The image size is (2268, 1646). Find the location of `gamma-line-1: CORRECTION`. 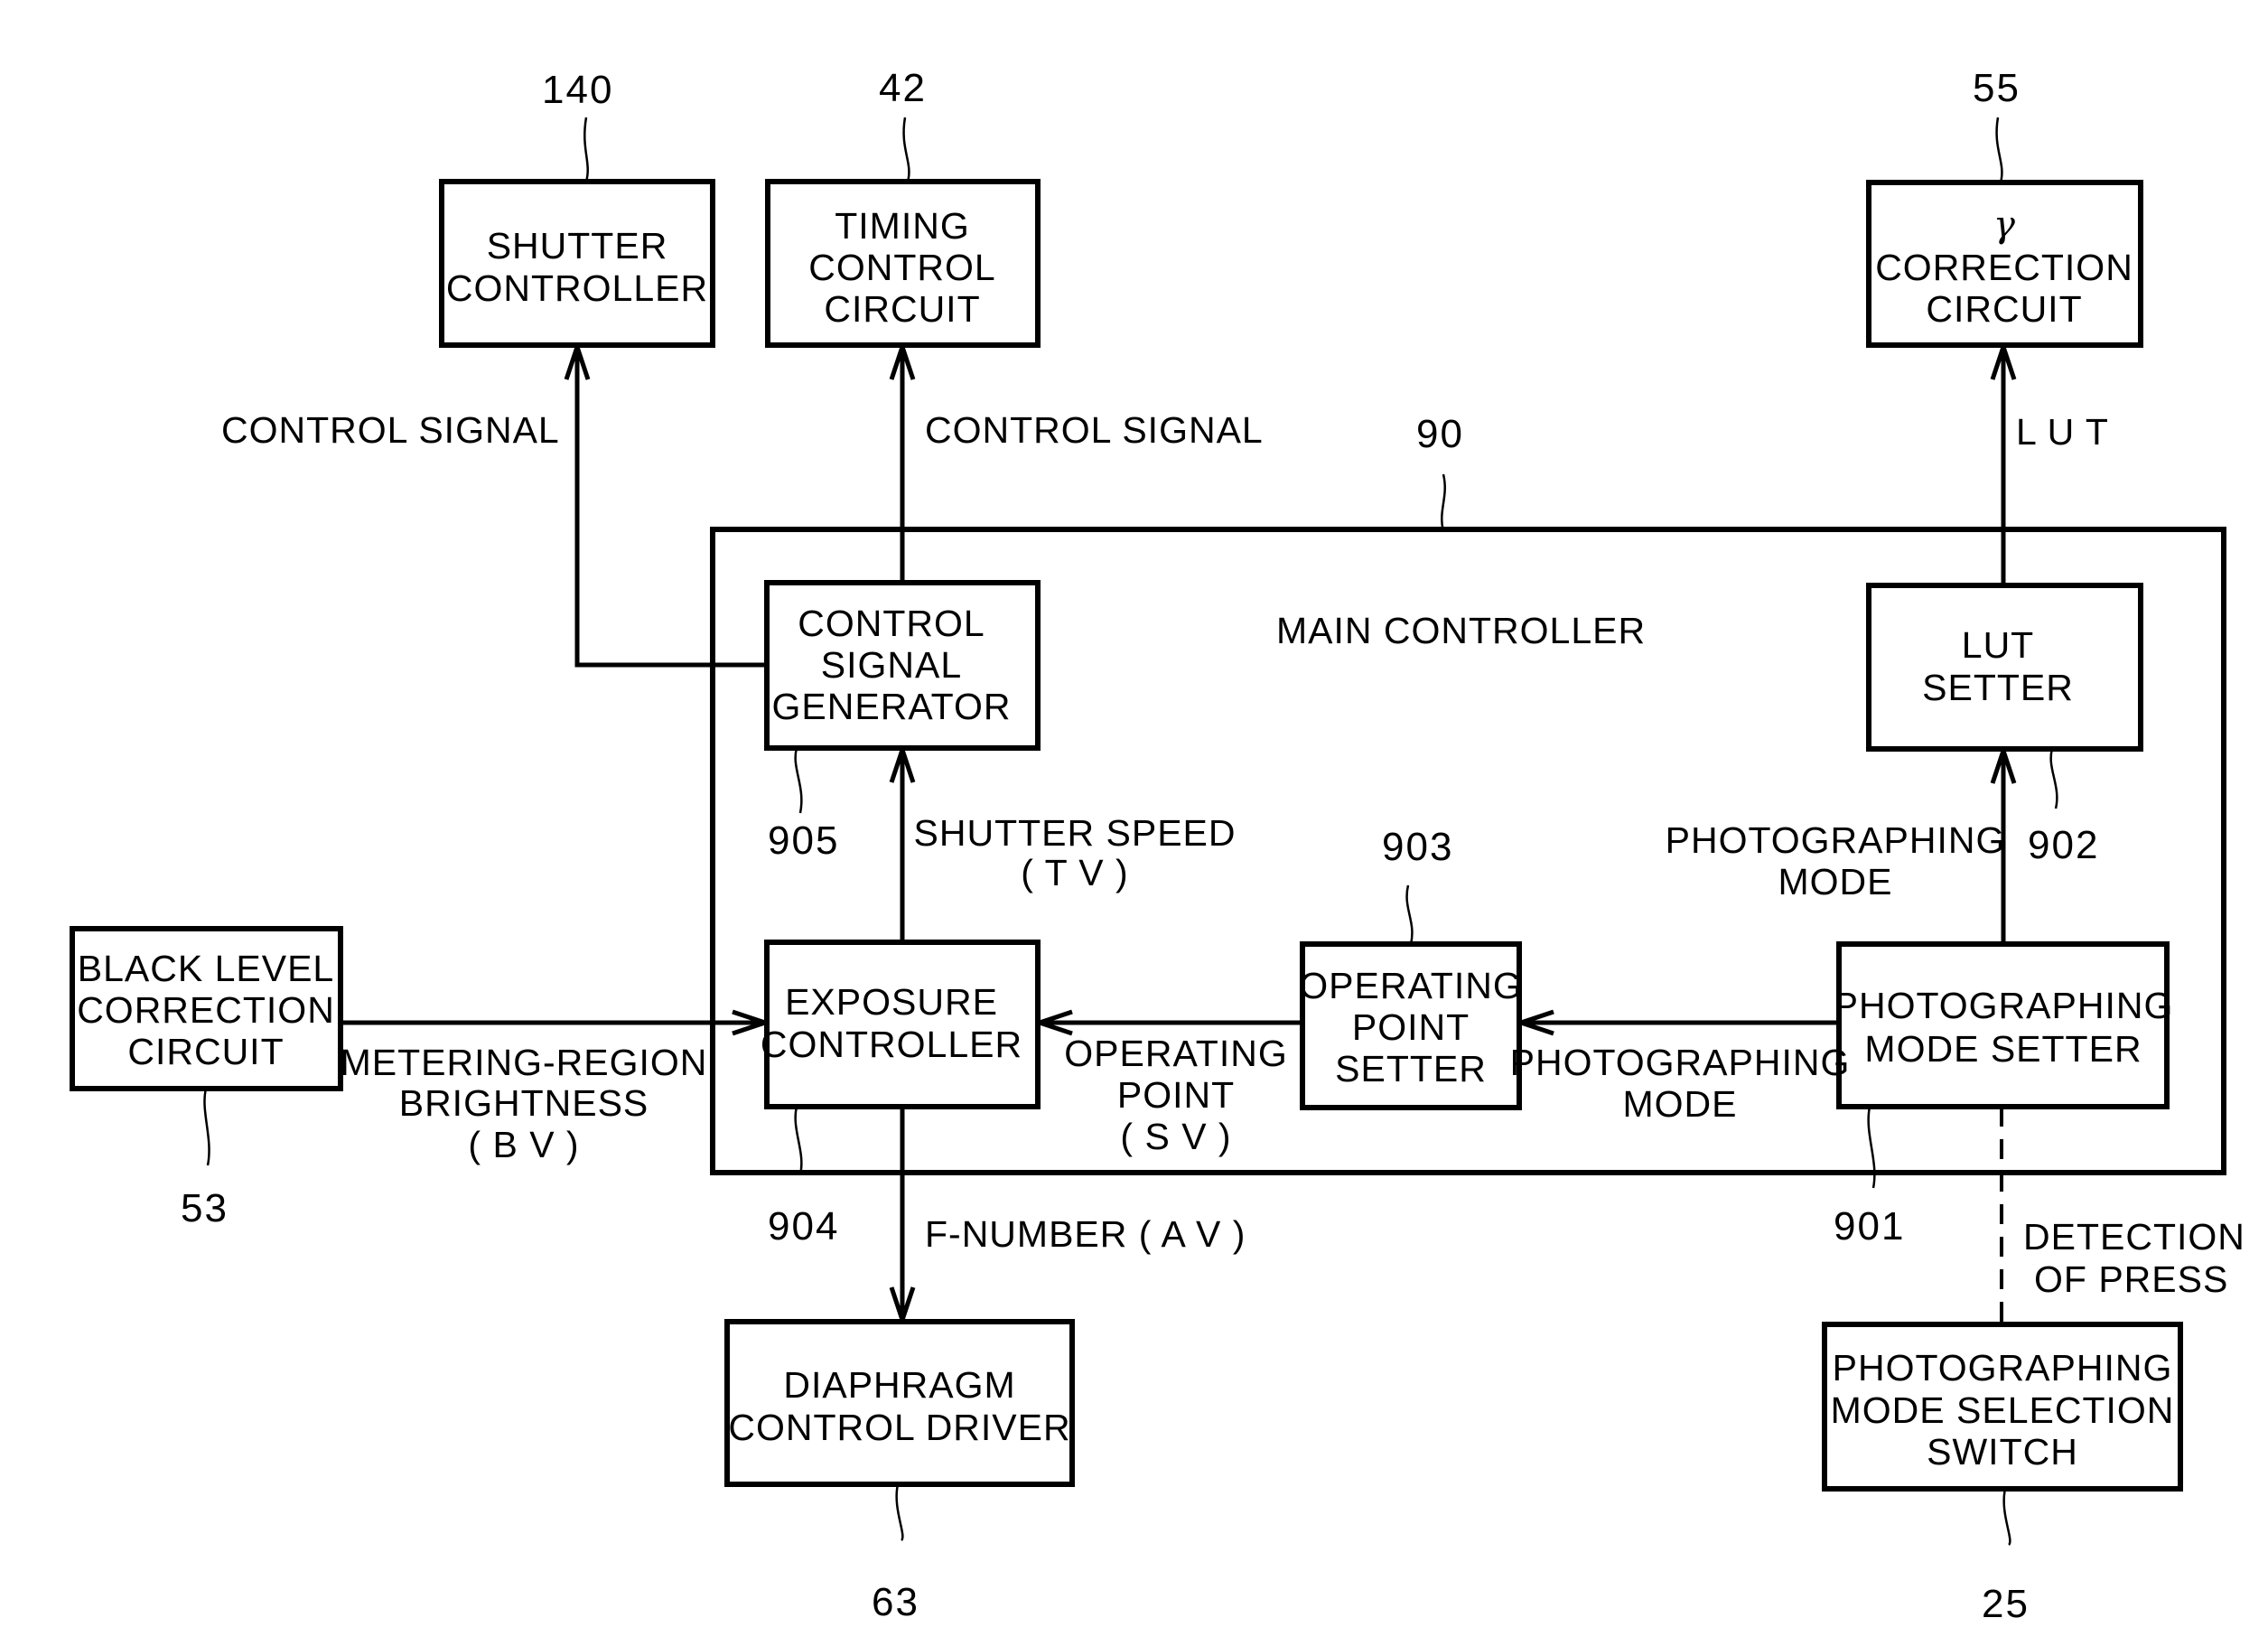

gamma-line-1: CORRECTION is located at coordinates (2004, 267).